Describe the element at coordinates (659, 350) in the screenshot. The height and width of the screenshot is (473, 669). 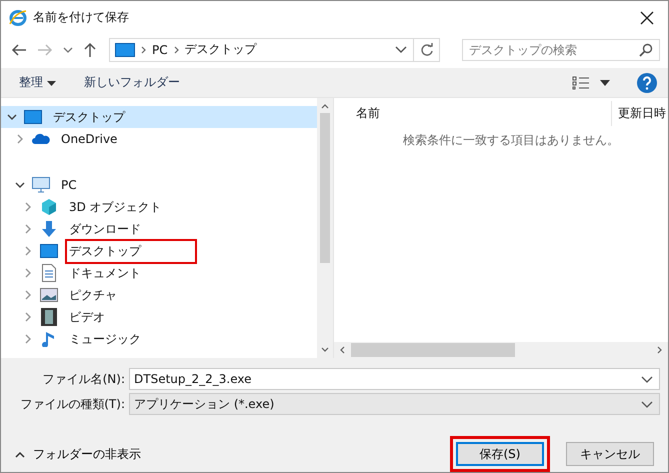
I see `scroll-right-icon` at that location.